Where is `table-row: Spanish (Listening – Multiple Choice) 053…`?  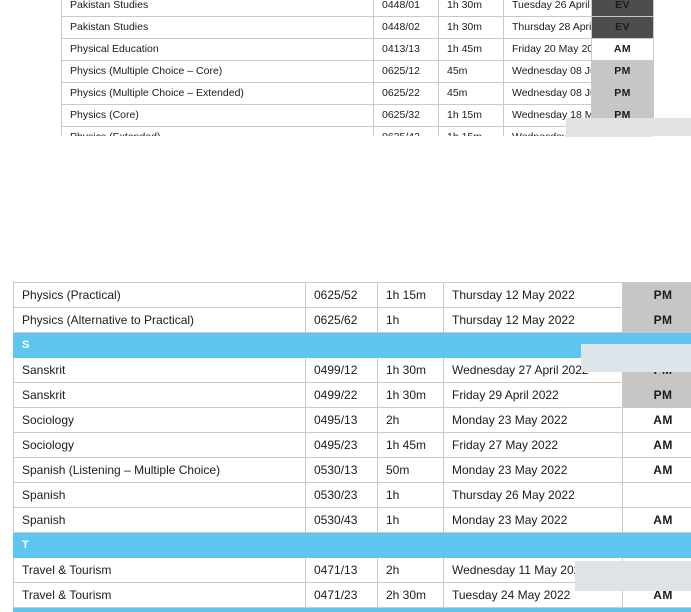
table-row: Spanish (Listening – Multiple Choice) 053… is located at coordinates (352, 470).